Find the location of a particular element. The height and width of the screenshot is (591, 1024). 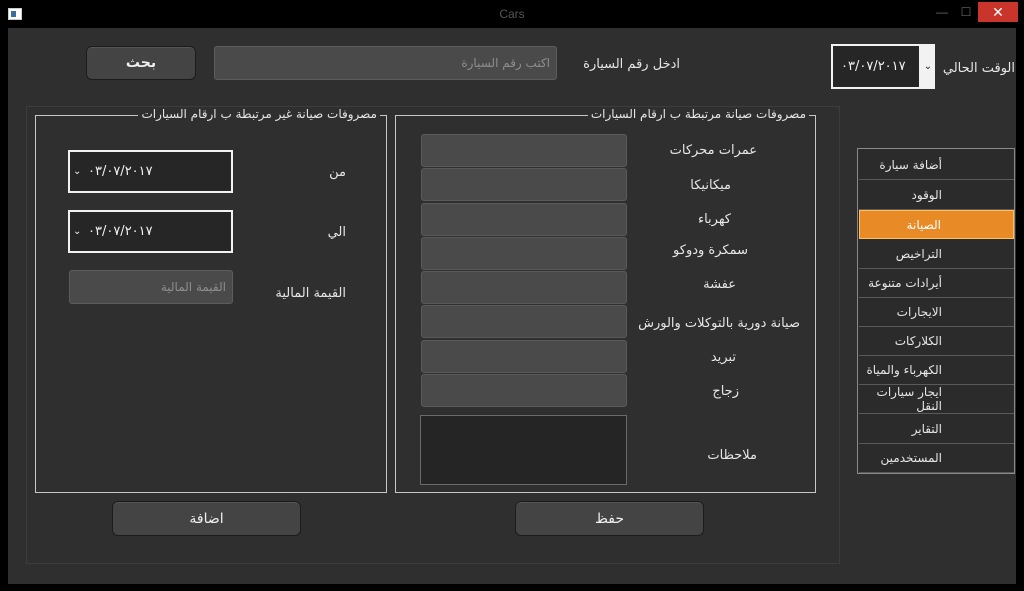

title-bar: Cars — ☐ ✕ is located at coordinates (512, 14).